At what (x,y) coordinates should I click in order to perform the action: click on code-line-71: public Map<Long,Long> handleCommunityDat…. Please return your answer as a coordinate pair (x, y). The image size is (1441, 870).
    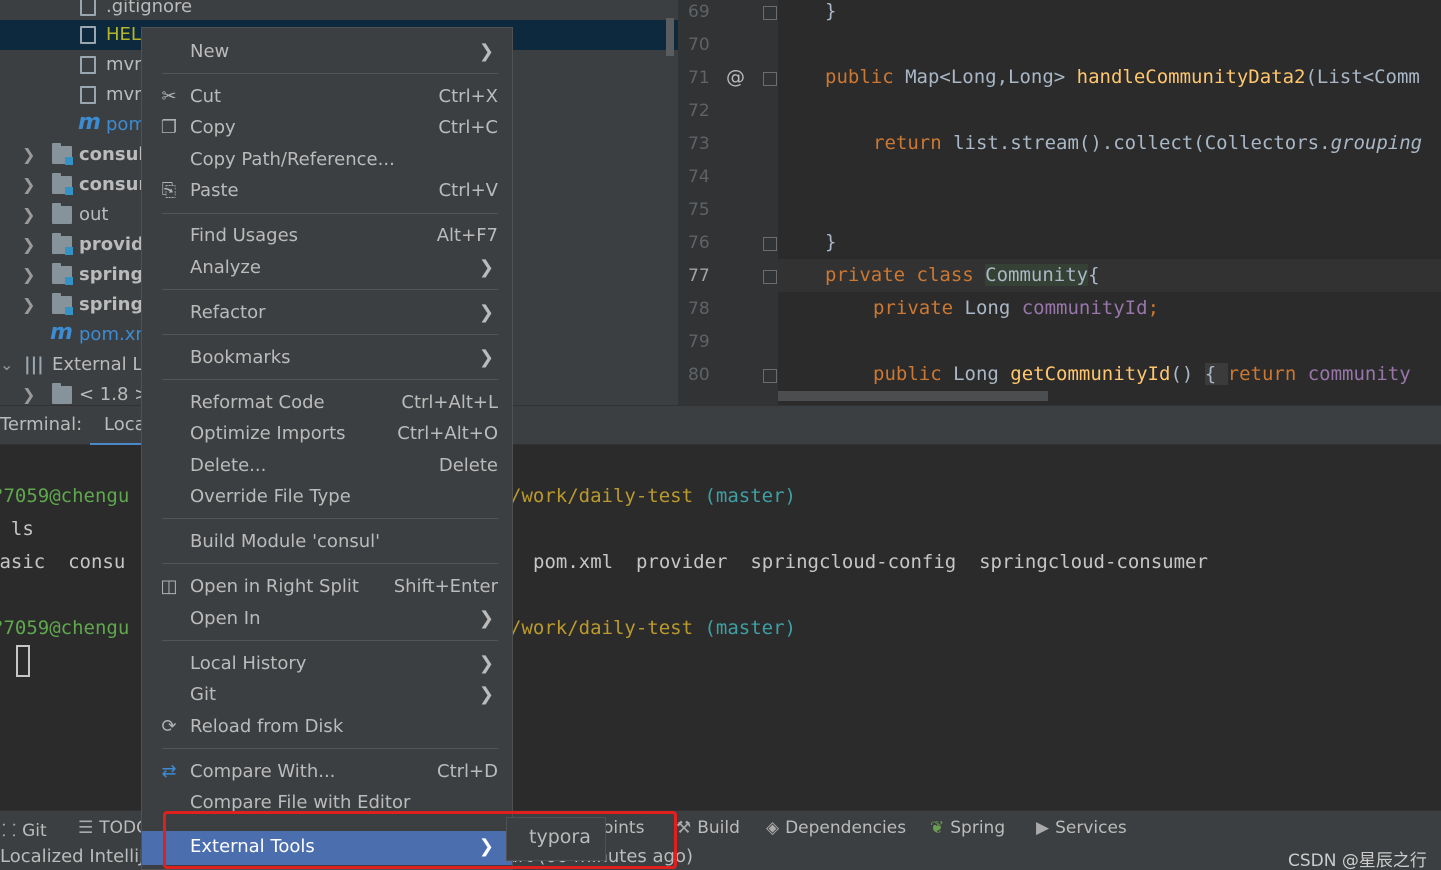
    Looking at the image, I should click on (1122, 77).